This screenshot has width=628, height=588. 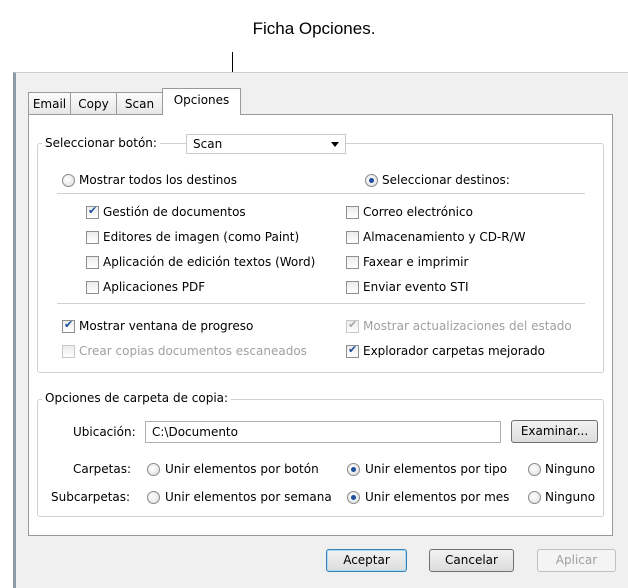 I want to click on select-button-value: Scan, so click(x=208, y=144).